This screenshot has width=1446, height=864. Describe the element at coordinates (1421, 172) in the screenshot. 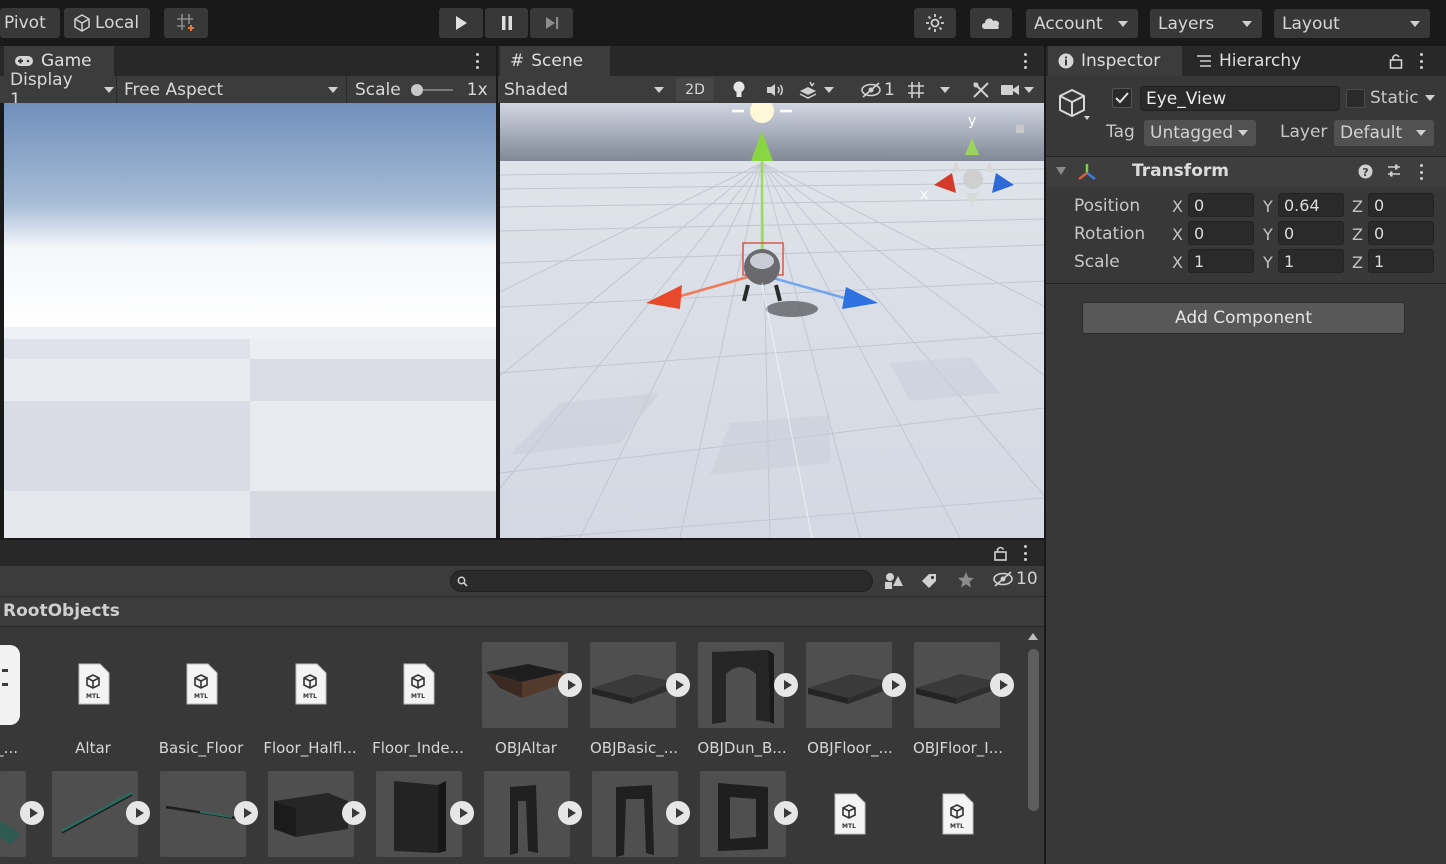

I see `component-menu-icon` at that location.